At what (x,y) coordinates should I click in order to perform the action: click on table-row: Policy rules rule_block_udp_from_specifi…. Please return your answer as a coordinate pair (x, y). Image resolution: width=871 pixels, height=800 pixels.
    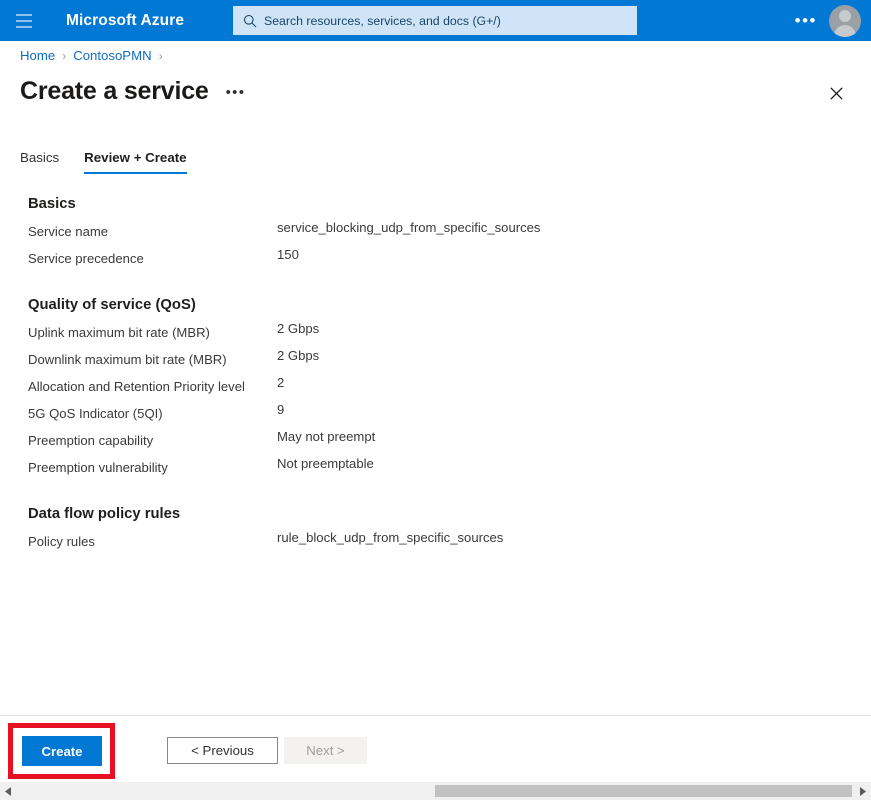
    Looking at the image, I should click on (435, 545).